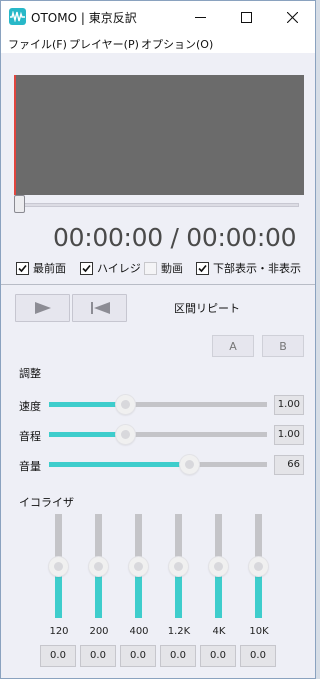 Image resolution: width=320 pixels, height=679 pixels. I want to click on pitch-slider, so click(158, 434).